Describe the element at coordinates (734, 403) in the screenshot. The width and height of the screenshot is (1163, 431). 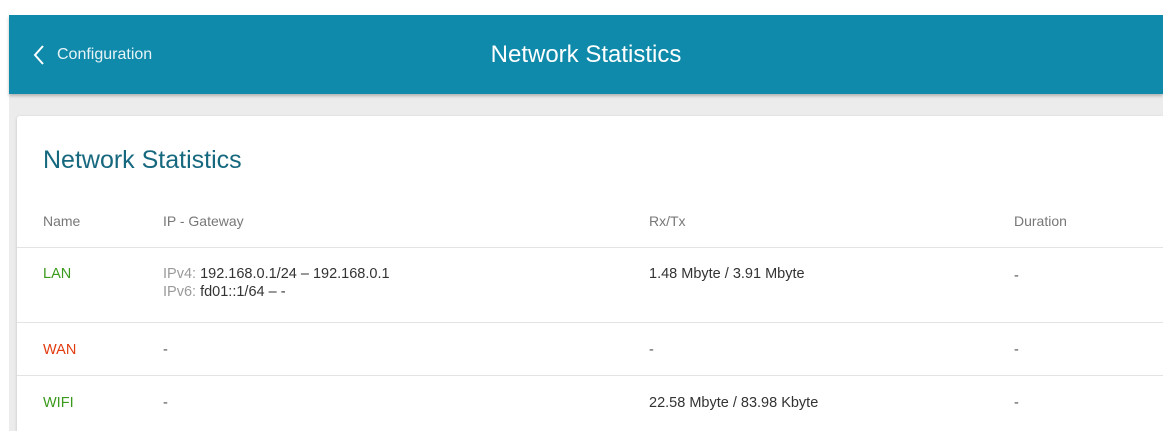
I see `wifi-rxtx: 22.58 Mbyte / 83.98 Kbyte` at that location.